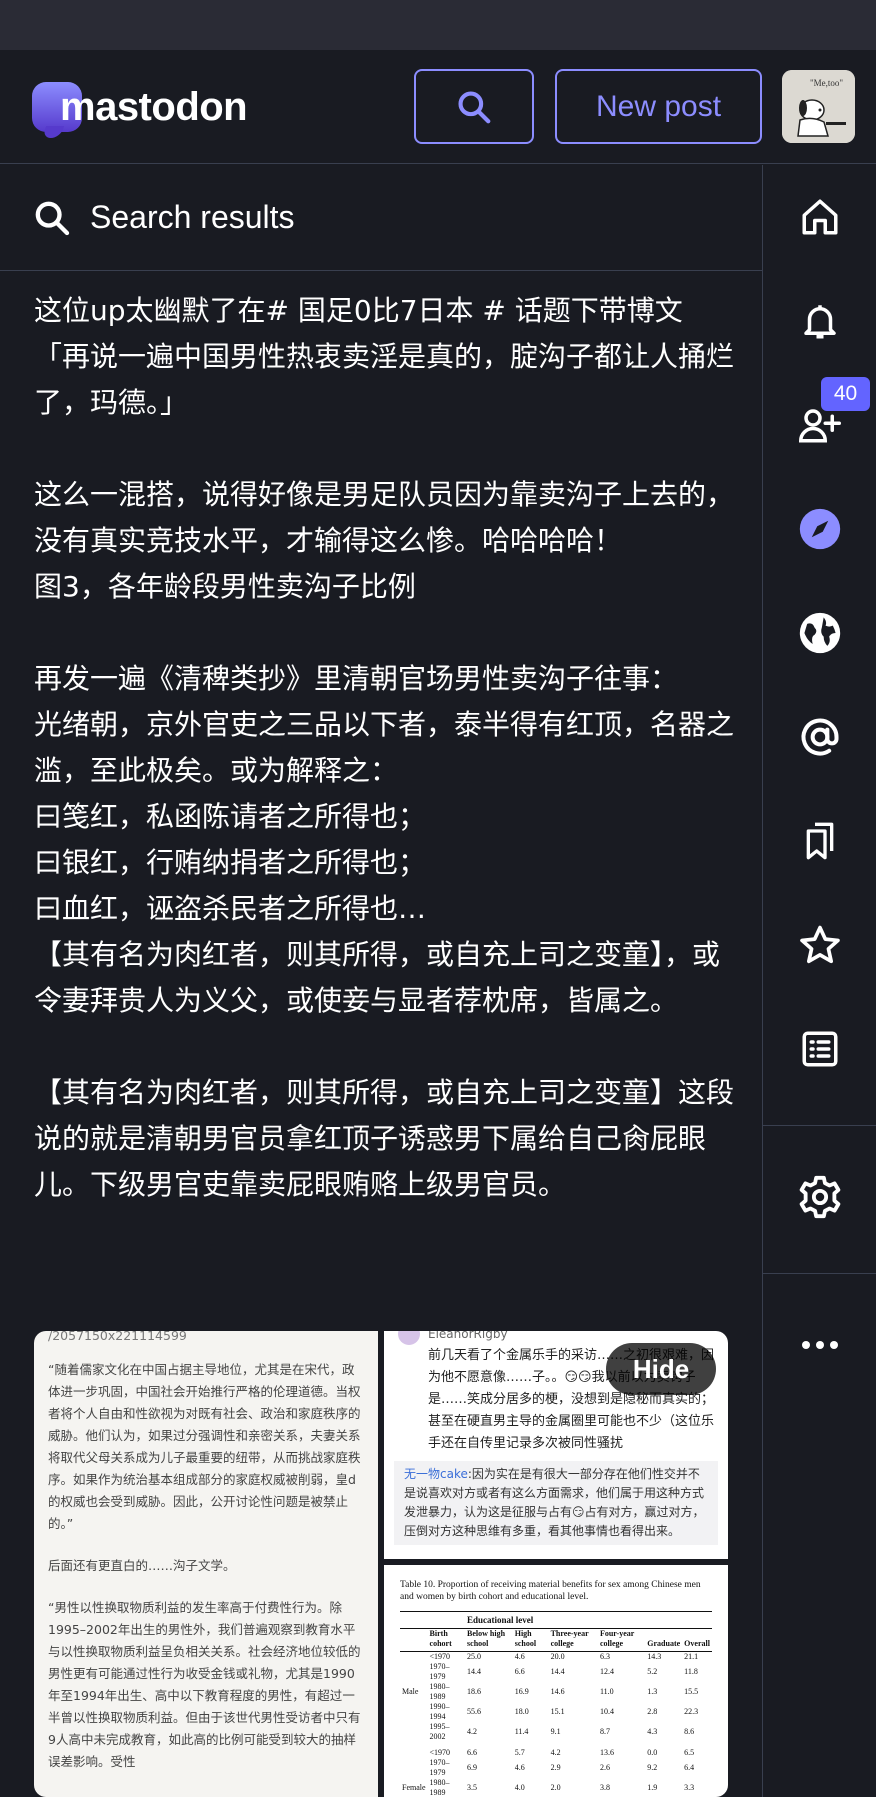  Describe the element at coordinates (604, 1767) in the screenshot. I see `table-cell: 2.6` at that location.